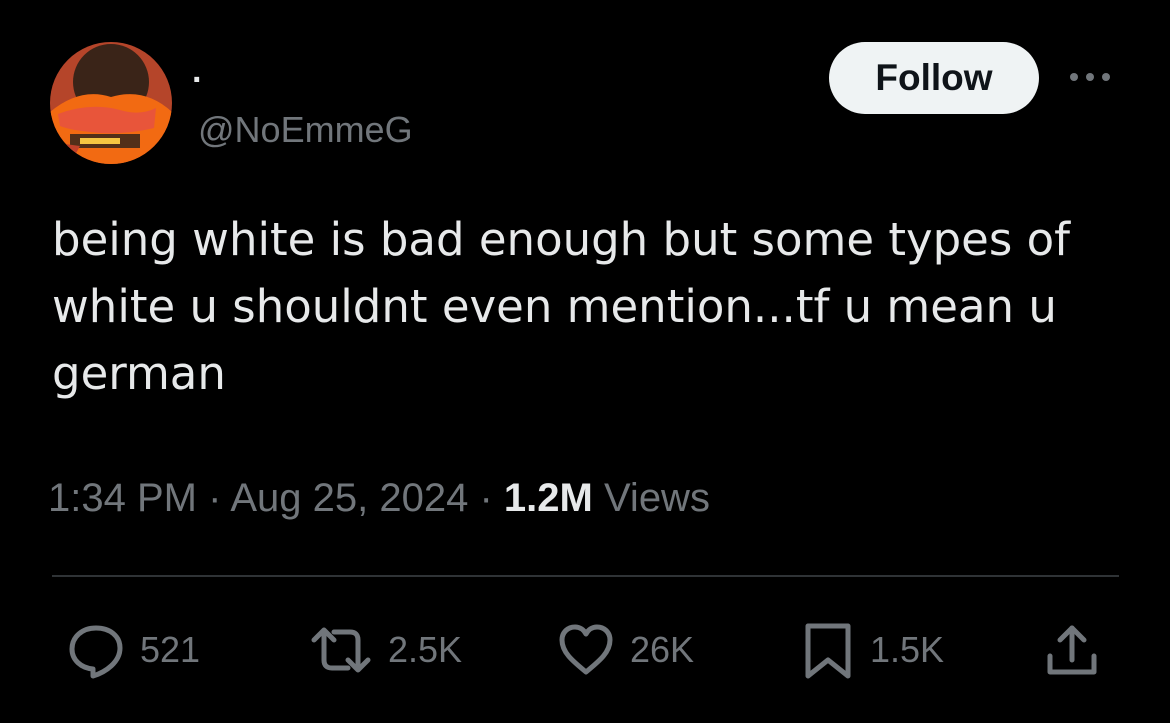  What do you see at coordinates (907, 649) in the screenshot?
I see `bookmark-count: 1.5K` at bounding box center [907, 649].